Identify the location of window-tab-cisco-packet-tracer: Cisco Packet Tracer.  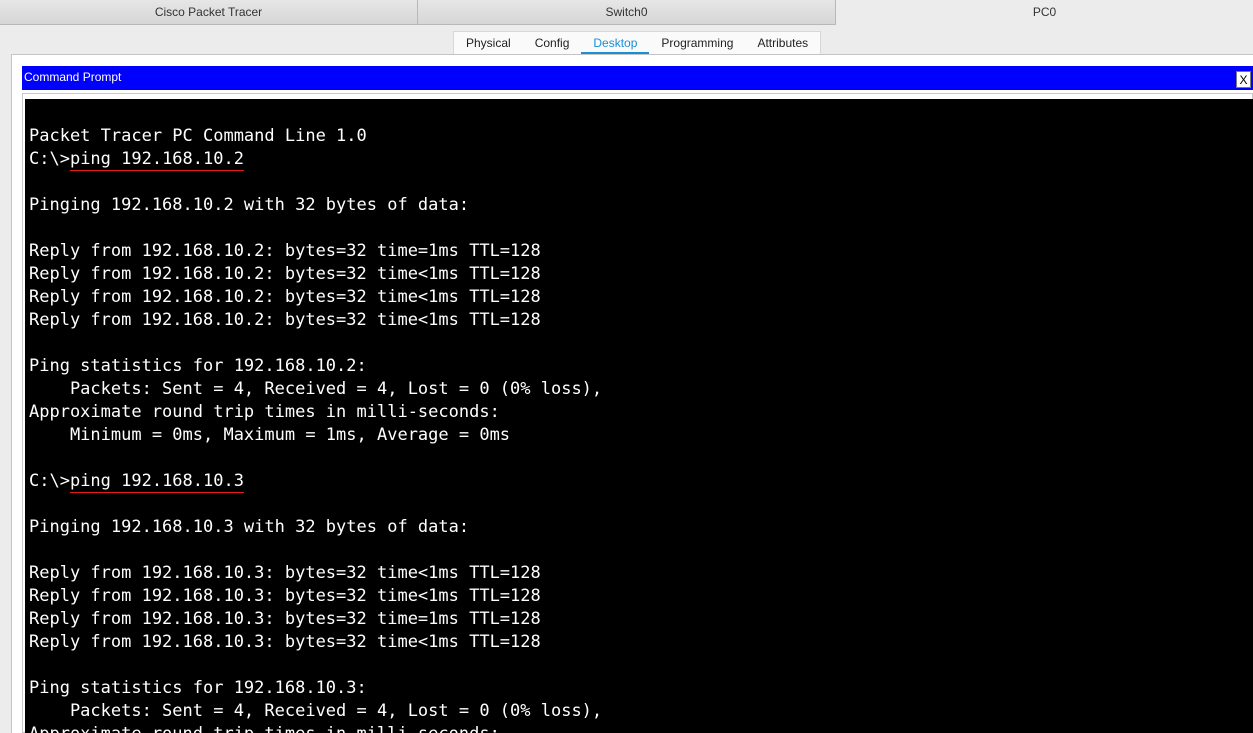
(209, 12).